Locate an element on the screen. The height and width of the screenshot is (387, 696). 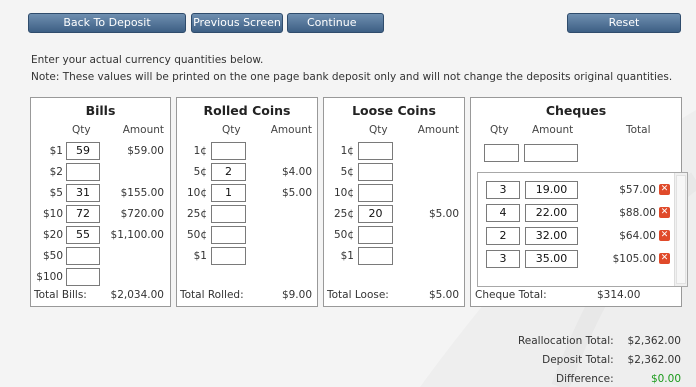
cheque-list-scrollbar is located at coordinates (680, 229).